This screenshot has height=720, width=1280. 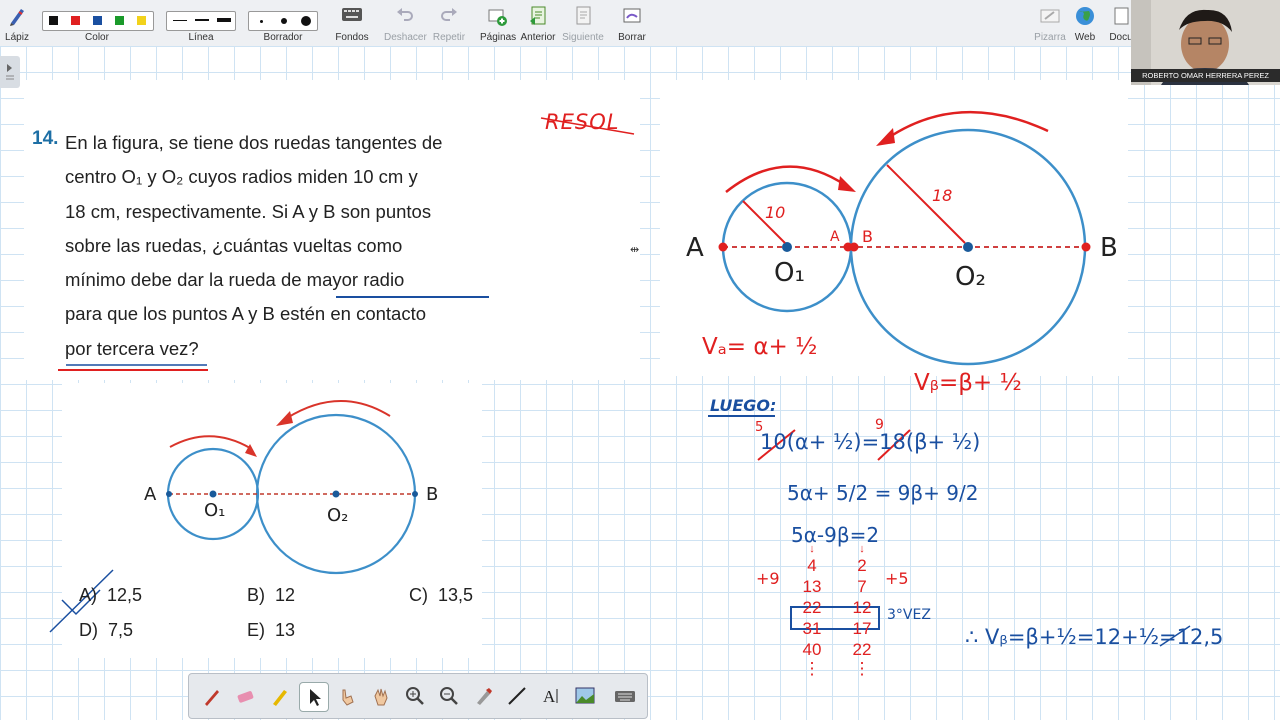 I want to click on beta-column: ↓ 2 7 12 17 22 ⋮, so click(x=862, y=610).